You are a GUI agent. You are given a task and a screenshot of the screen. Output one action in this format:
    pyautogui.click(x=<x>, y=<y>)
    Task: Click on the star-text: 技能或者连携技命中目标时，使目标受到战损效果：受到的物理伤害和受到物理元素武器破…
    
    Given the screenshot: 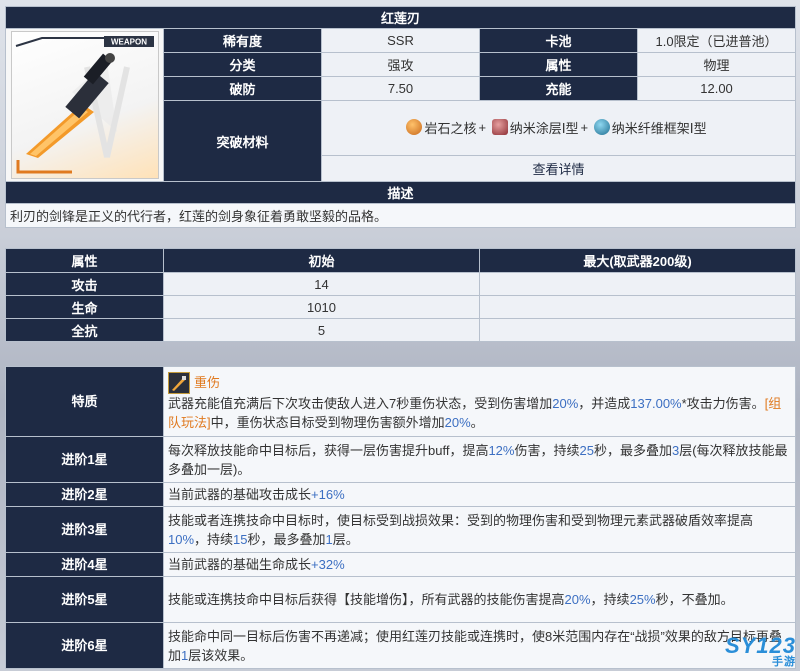 What is the action you would take?
    pyautogui.click(x=461, y=520)
    